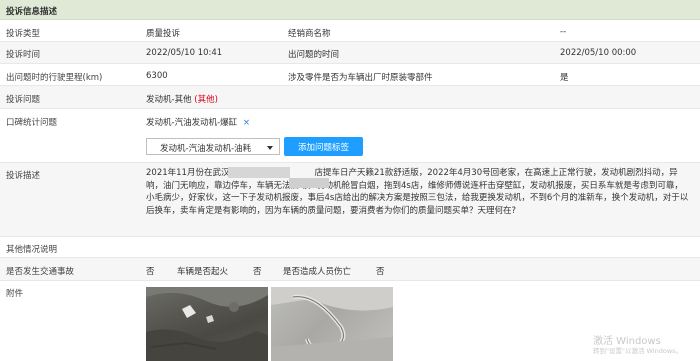  Describe the element at coordinates (184, 53) in the screenshot. I see `complaint-time-value: 2022/05/10 10:41` at that location.